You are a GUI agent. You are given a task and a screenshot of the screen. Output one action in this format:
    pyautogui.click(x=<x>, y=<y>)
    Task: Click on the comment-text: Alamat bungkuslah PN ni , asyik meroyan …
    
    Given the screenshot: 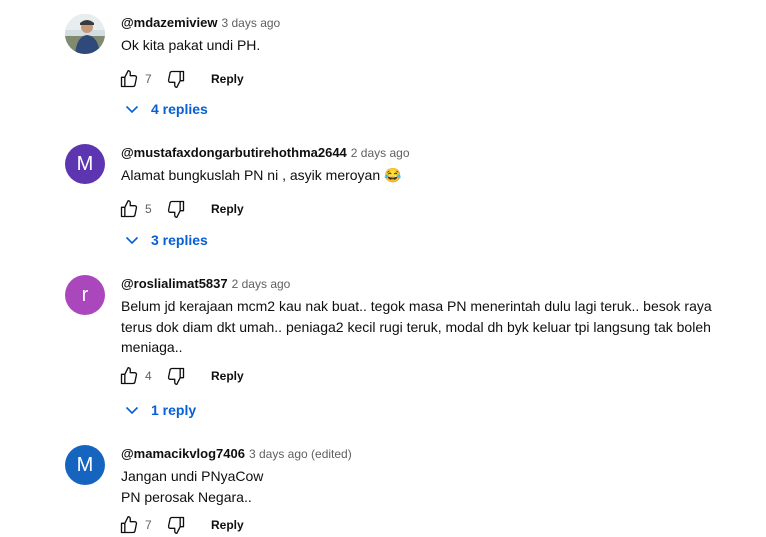 What is the action you would take?
    pyautogui.click(x=261, y=175)
    